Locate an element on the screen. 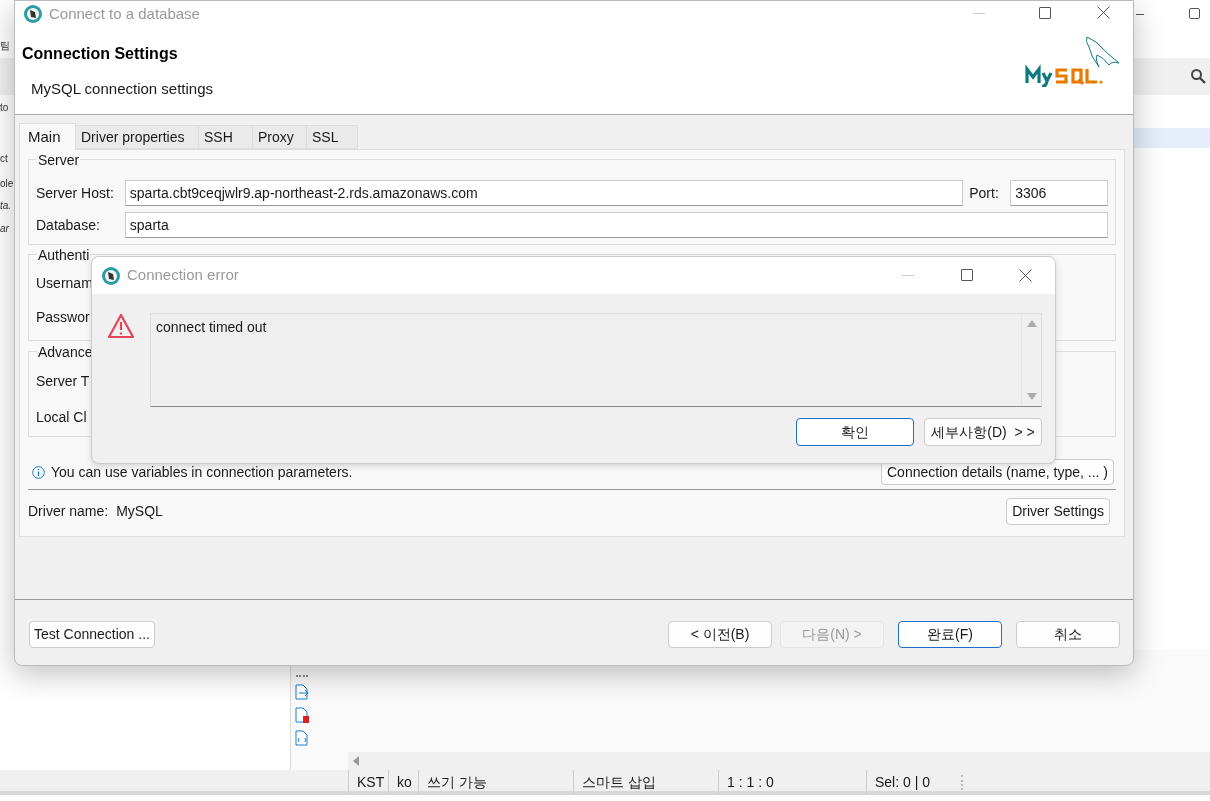 The width and height of the screenshot is (1210, 801). warning-icon is located at coordinates (121, 326).